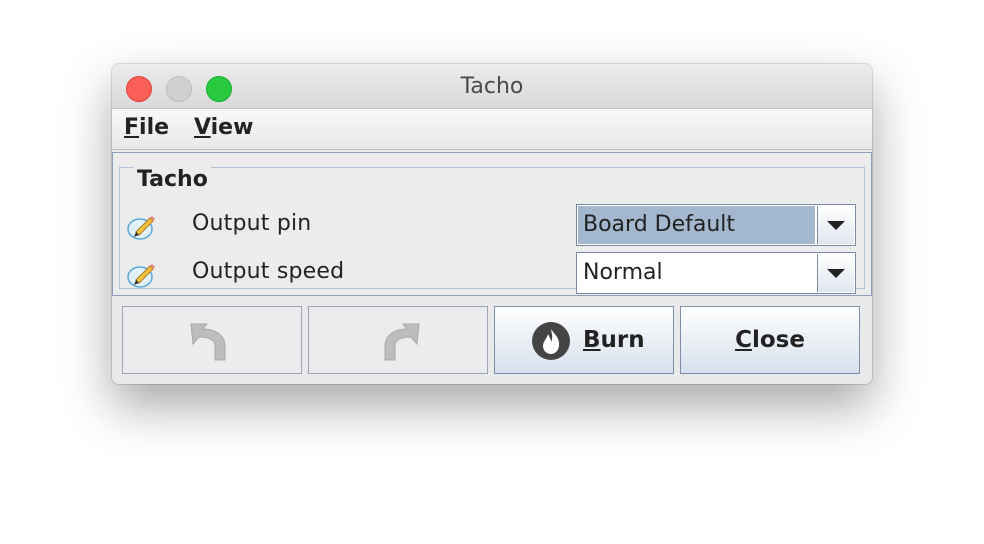 The width and height of the screenshot is (984, 544). Describe the element at coordinates (492, 340) in the screenshot. I see `button-bar: Burn Close` at that location.